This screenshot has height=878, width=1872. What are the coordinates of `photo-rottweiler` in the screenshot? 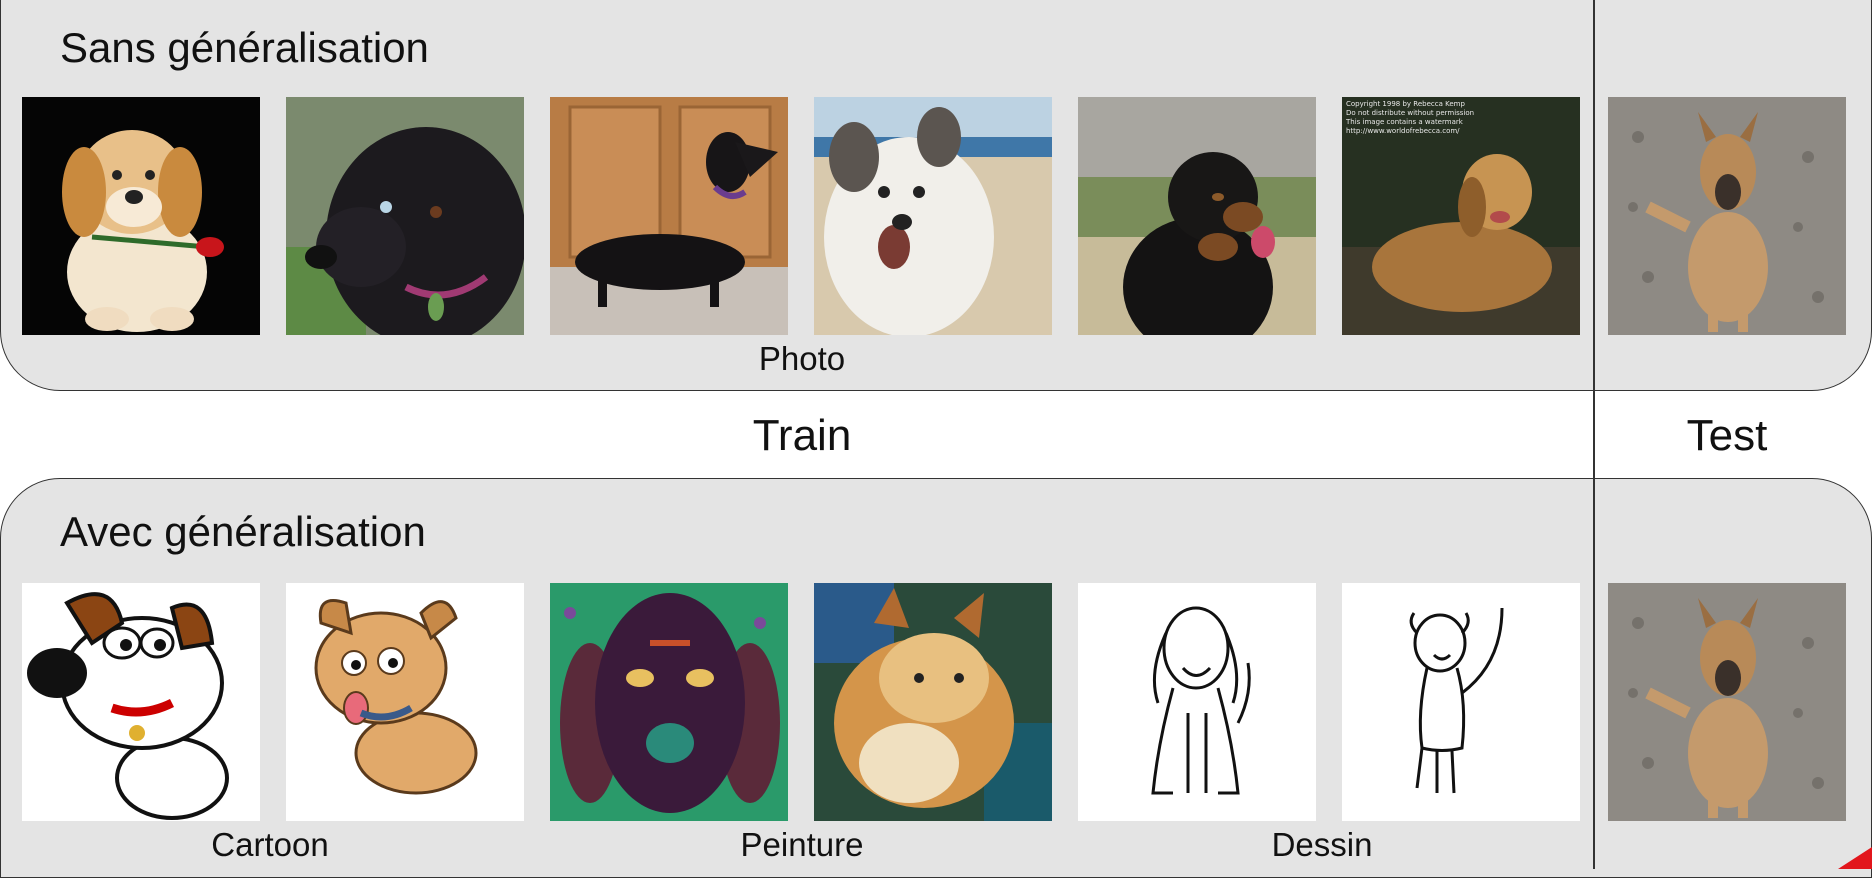 It's located at (1197, 216).